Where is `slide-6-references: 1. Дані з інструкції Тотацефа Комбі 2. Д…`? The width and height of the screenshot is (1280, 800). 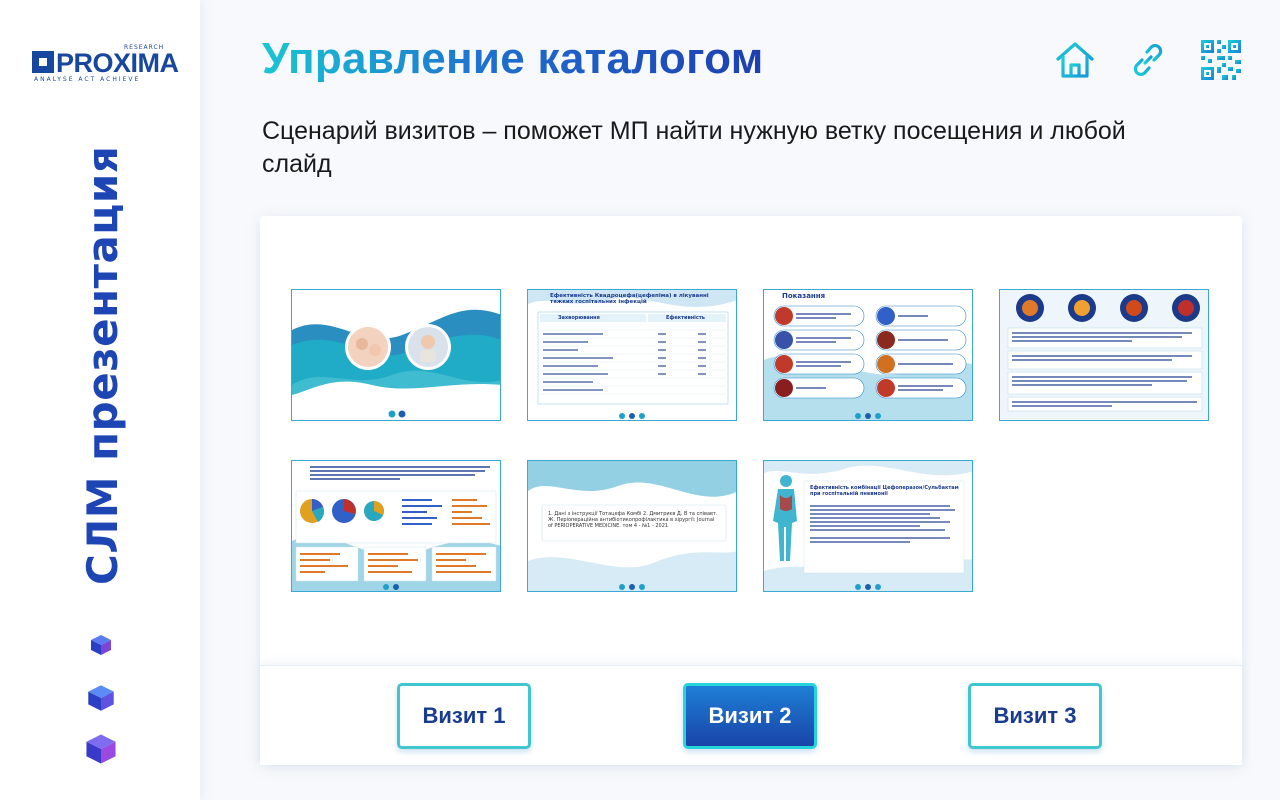
slide-6-references: 1. Дані з інструкції Тотацефа Комбі 2. Д… is located at coordinates (633, 520).